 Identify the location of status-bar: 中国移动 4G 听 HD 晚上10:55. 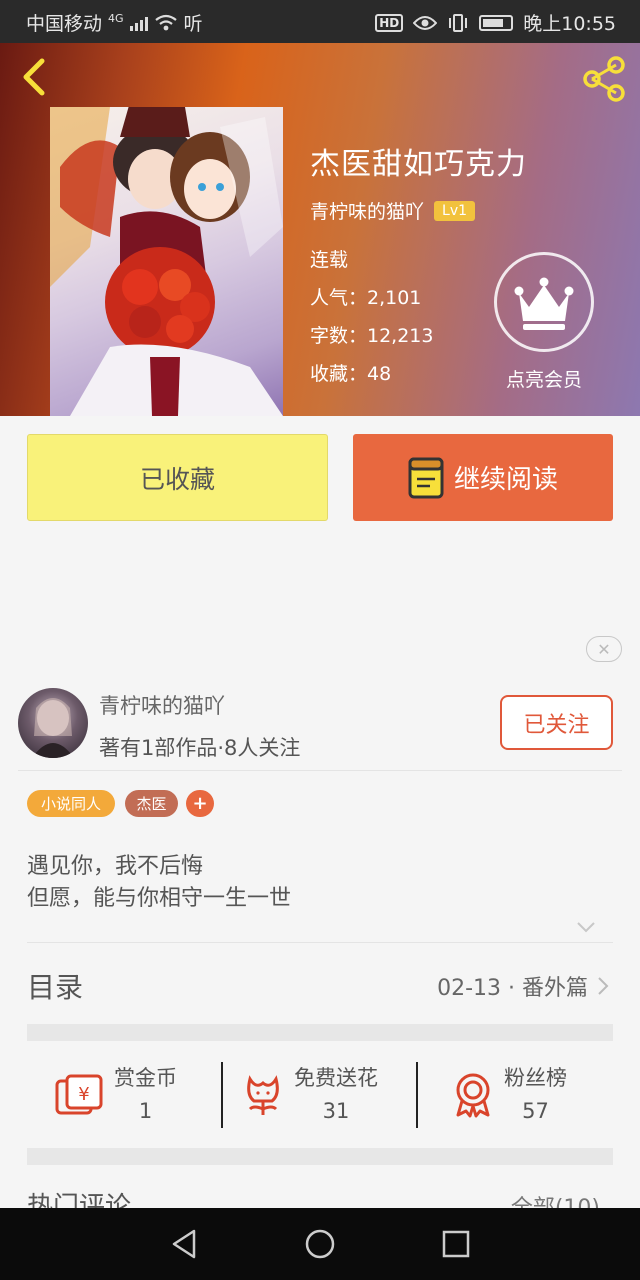
(320, 21).